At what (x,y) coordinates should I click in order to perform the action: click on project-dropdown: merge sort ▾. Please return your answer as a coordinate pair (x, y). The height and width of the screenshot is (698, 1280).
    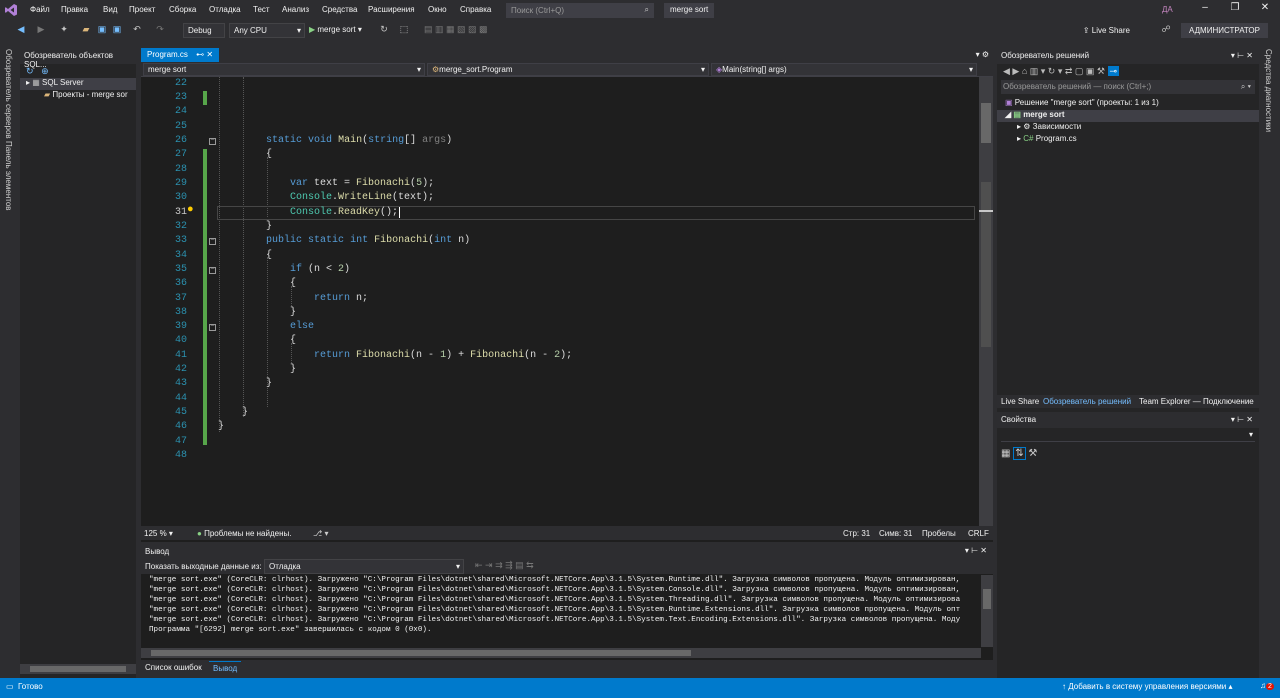
    Looking at the image, I should click on (284, 69).